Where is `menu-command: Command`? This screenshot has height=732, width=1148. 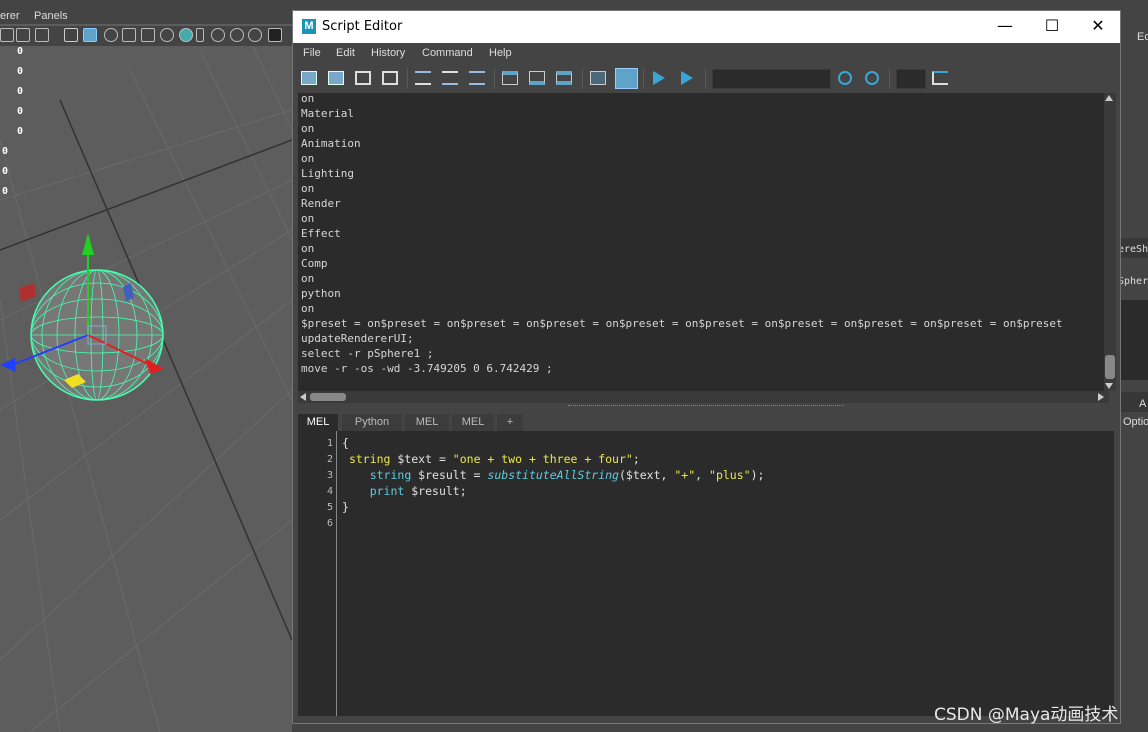 menu-command: Command is located at coordinates (447, 53).